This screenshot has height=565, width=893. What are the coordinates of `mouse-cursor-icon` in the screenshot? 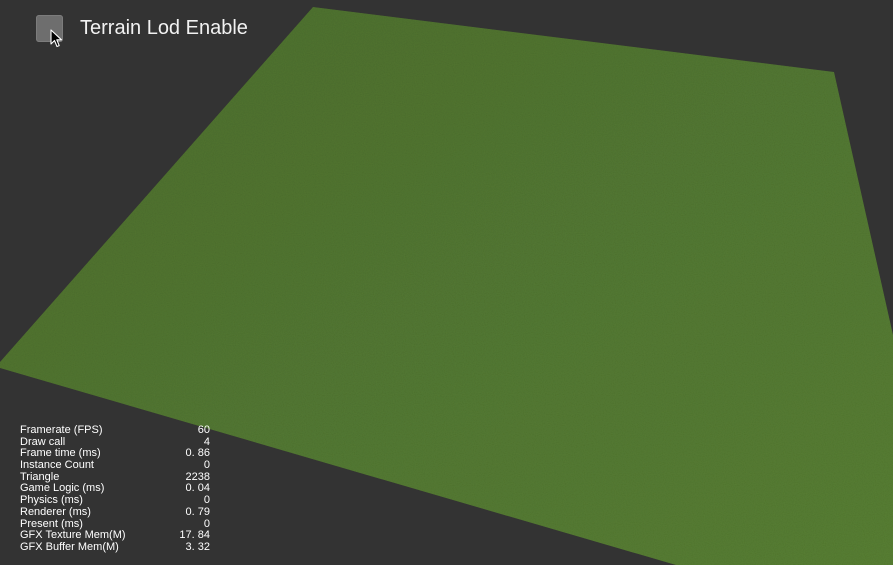 It's located at (56, 38).